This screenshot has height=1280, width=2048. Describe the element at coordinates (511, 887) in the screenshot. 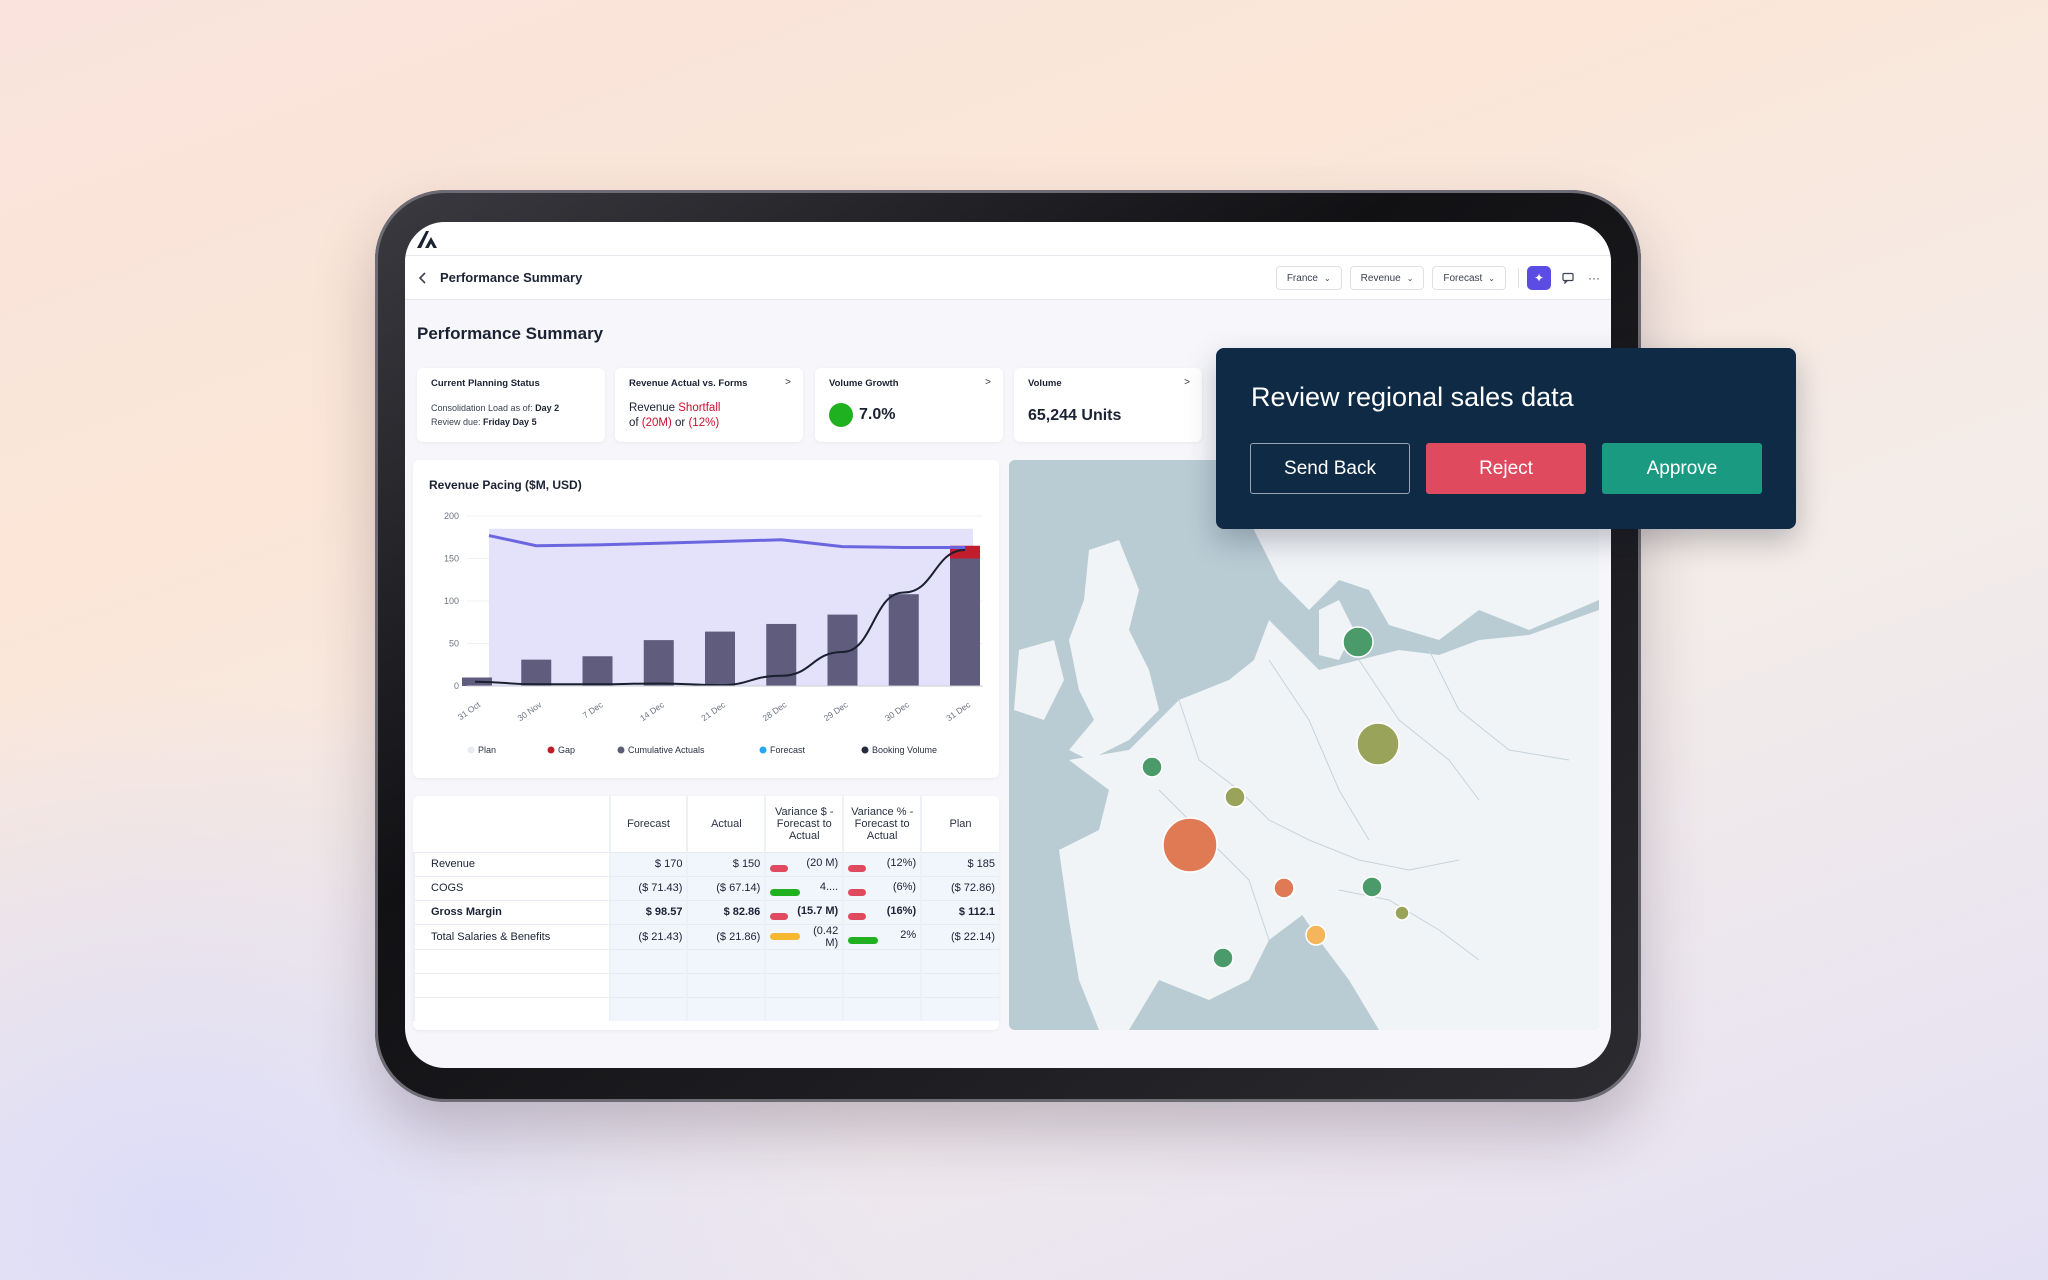

I see `row-label: COGS` at that location.